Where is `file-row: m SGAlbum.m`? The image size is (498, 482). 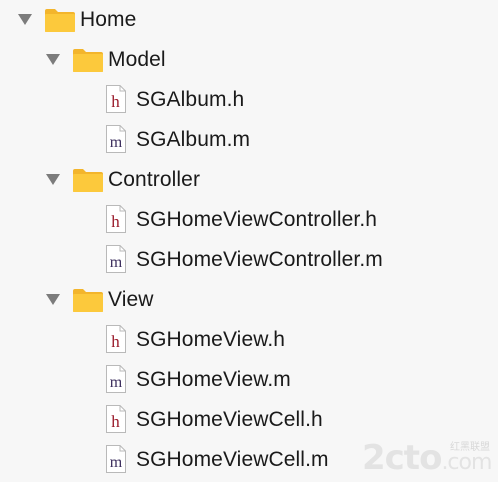
file-row: m SGAlbum.m is located at coordinates (249, 140).